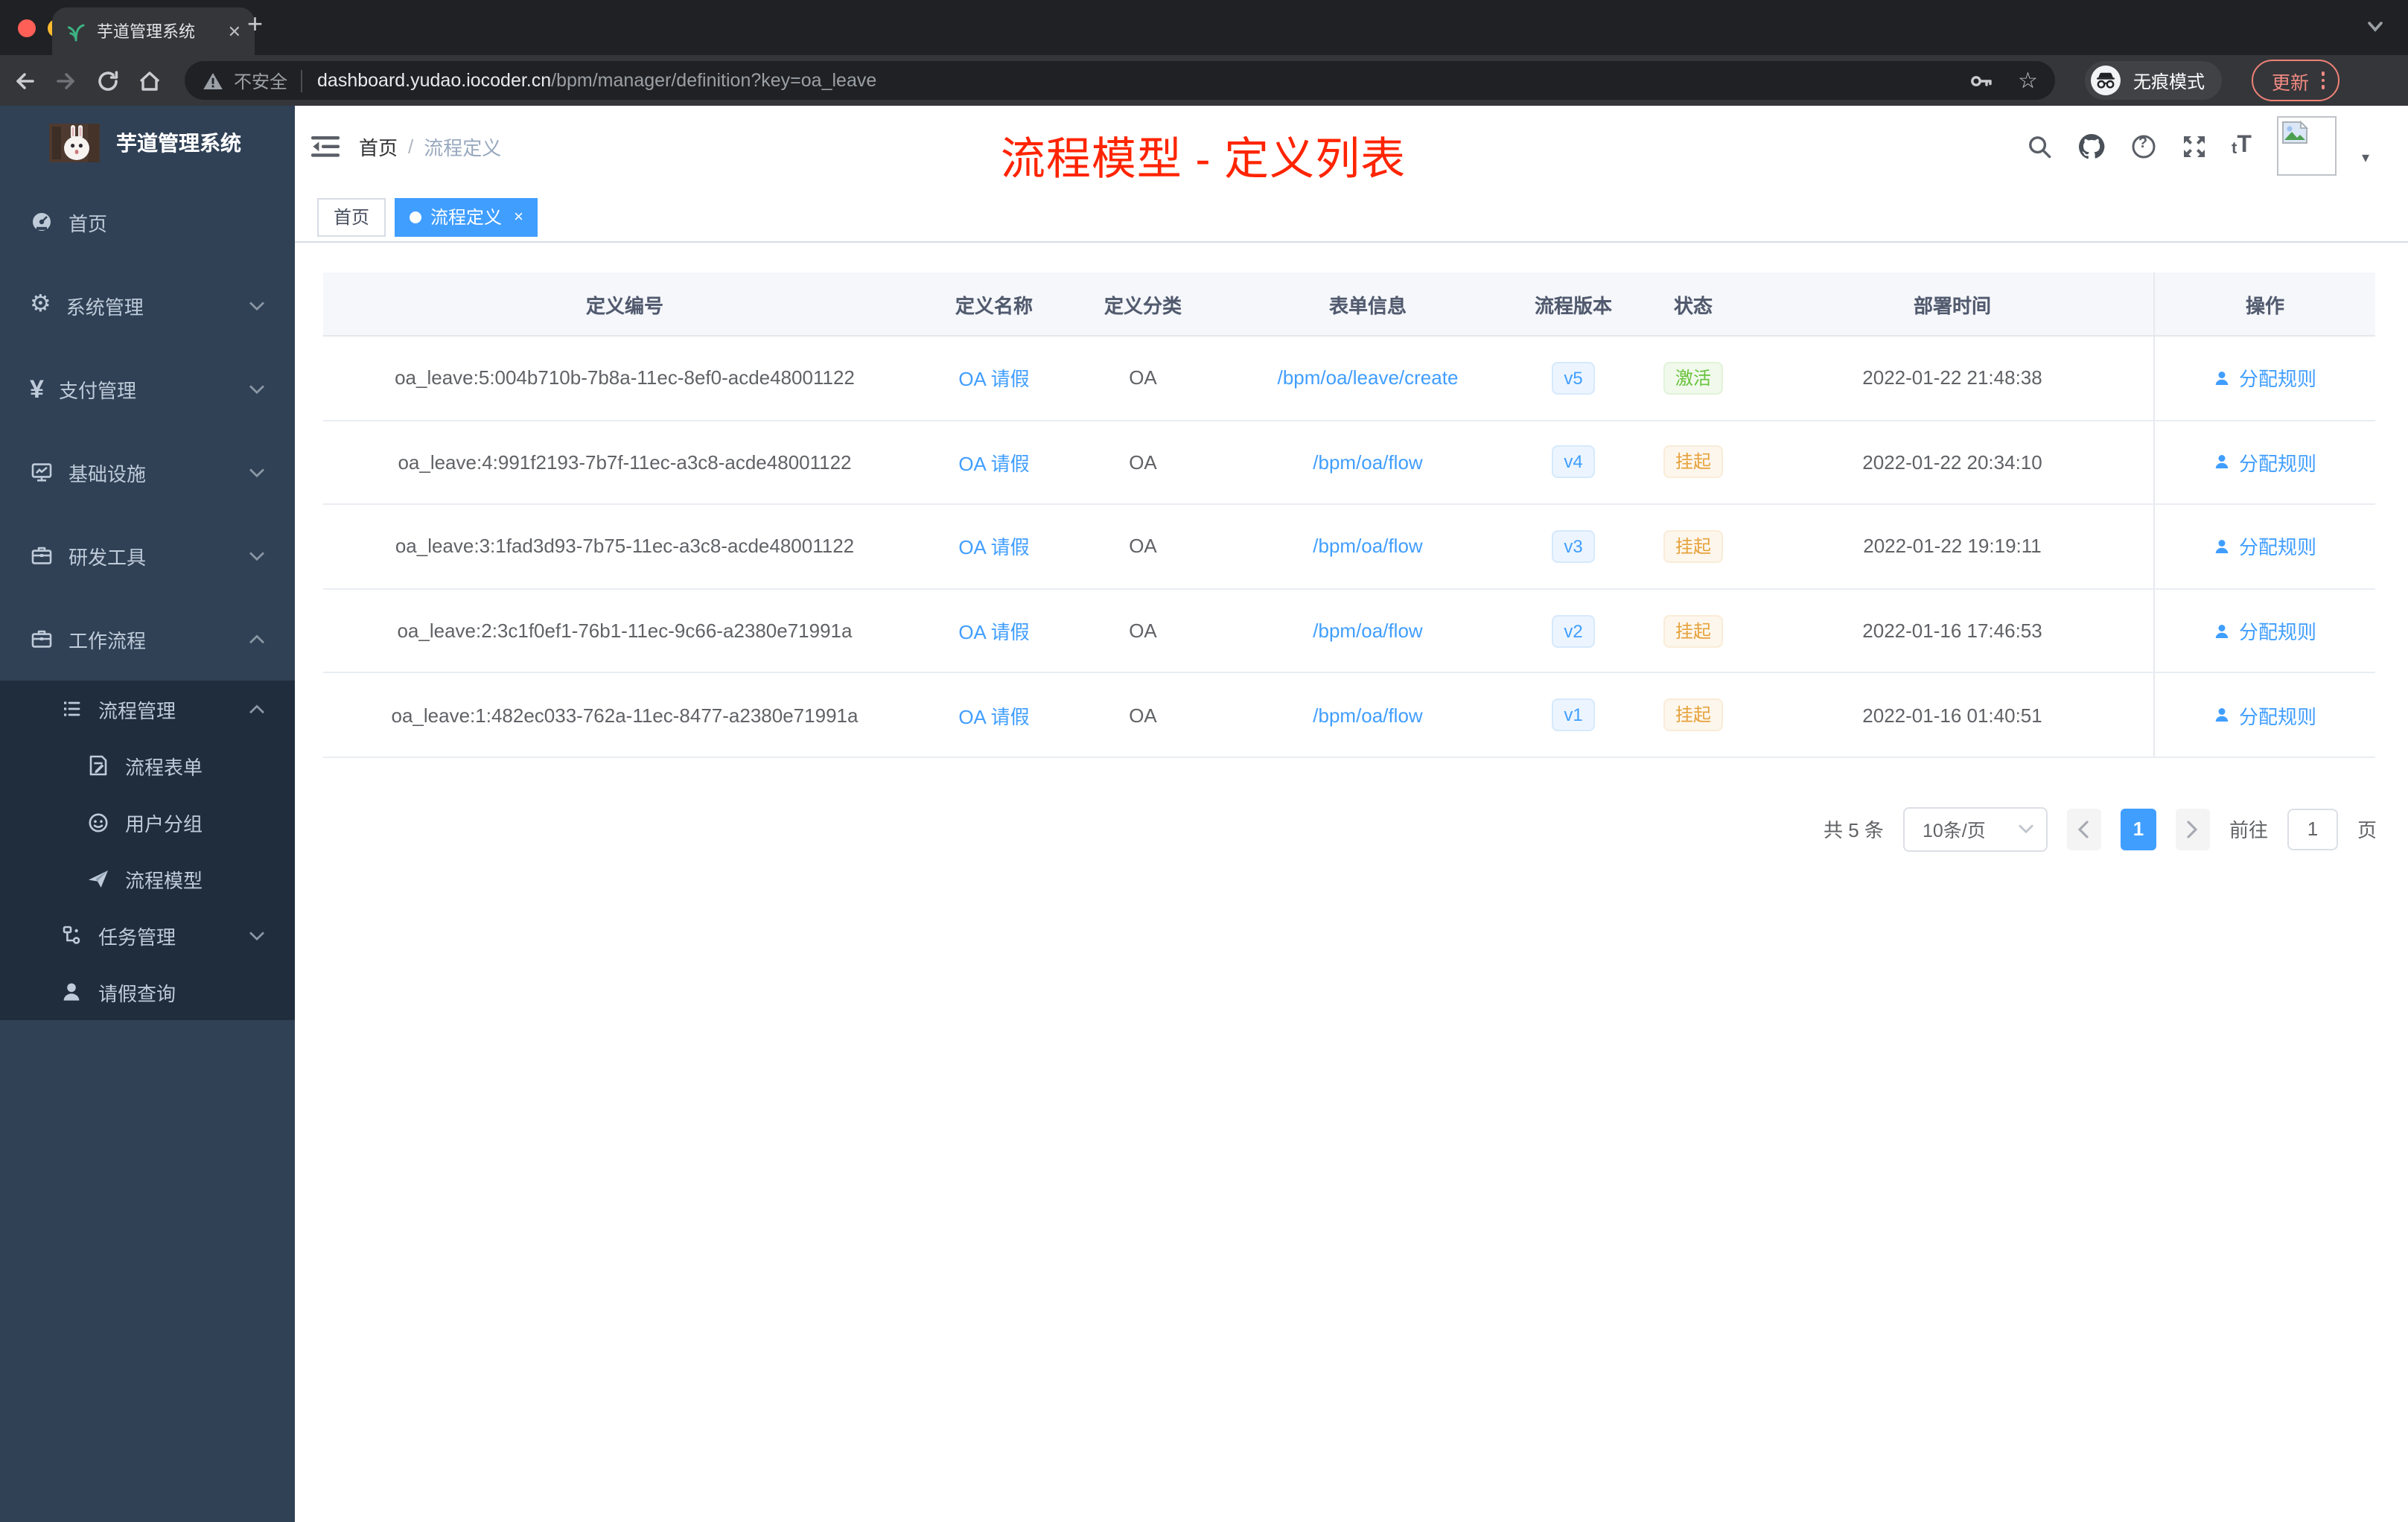 The width and height of the screenshot is (2408, 1522). I want to click on forward-icon, so click(66, 80).